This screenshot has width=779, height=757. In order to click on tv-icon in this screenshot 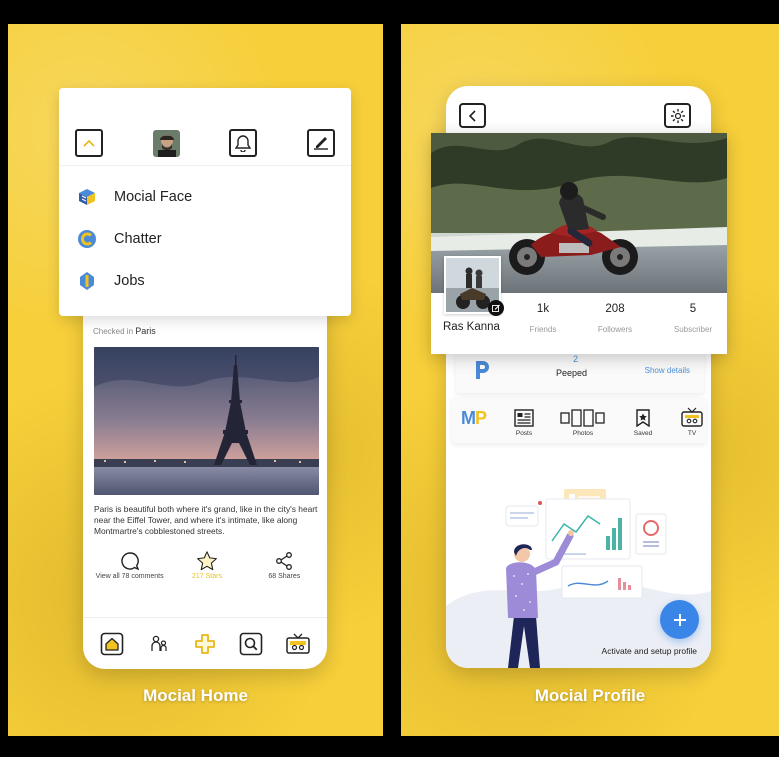, I will do `click(690, 415)`.